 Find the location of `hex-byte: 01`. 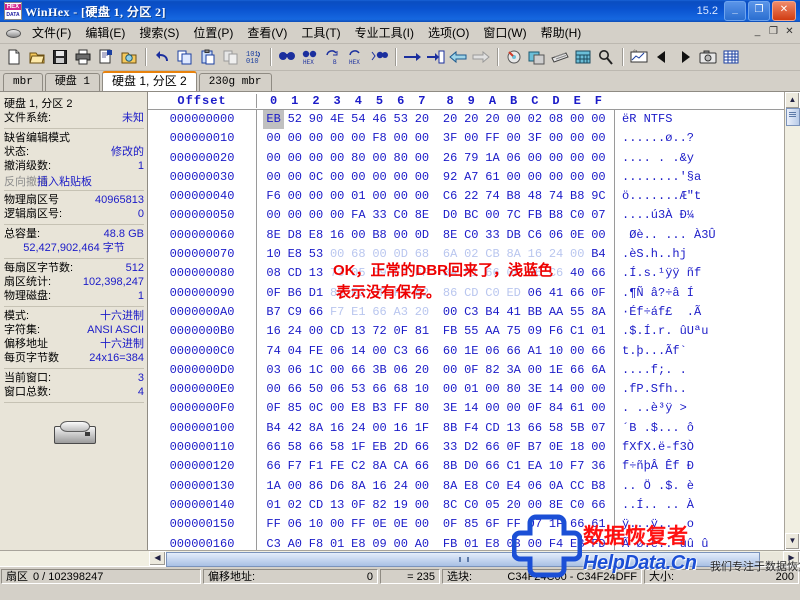

hex-byte: 01 is located at coordinates (471, 542).